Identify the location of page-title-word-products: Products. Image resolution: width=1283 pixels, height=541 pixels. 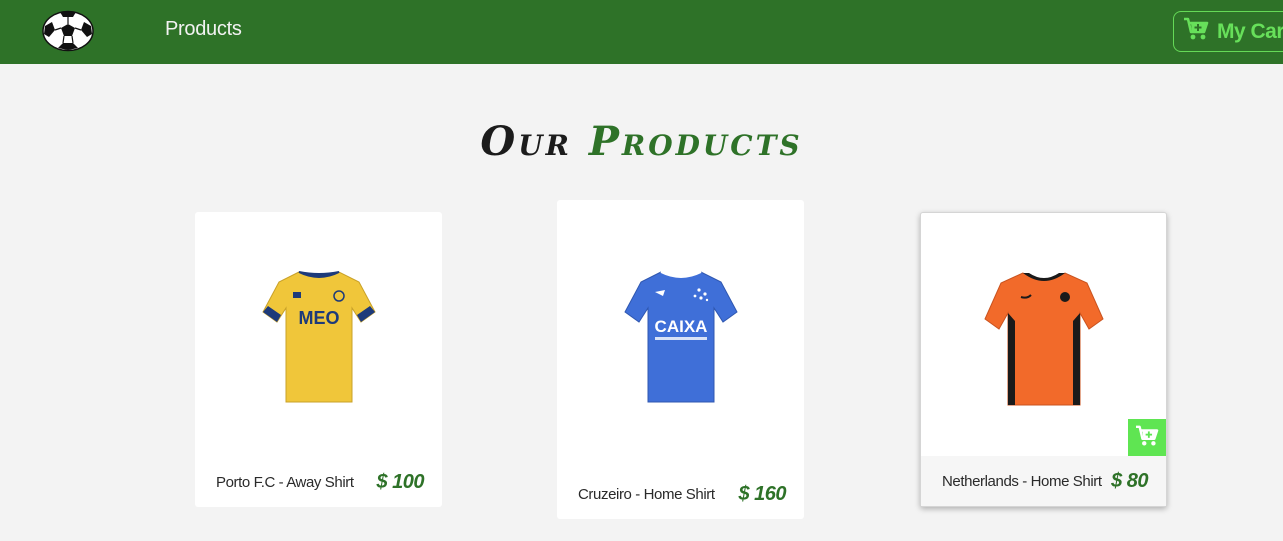
(695, 141).